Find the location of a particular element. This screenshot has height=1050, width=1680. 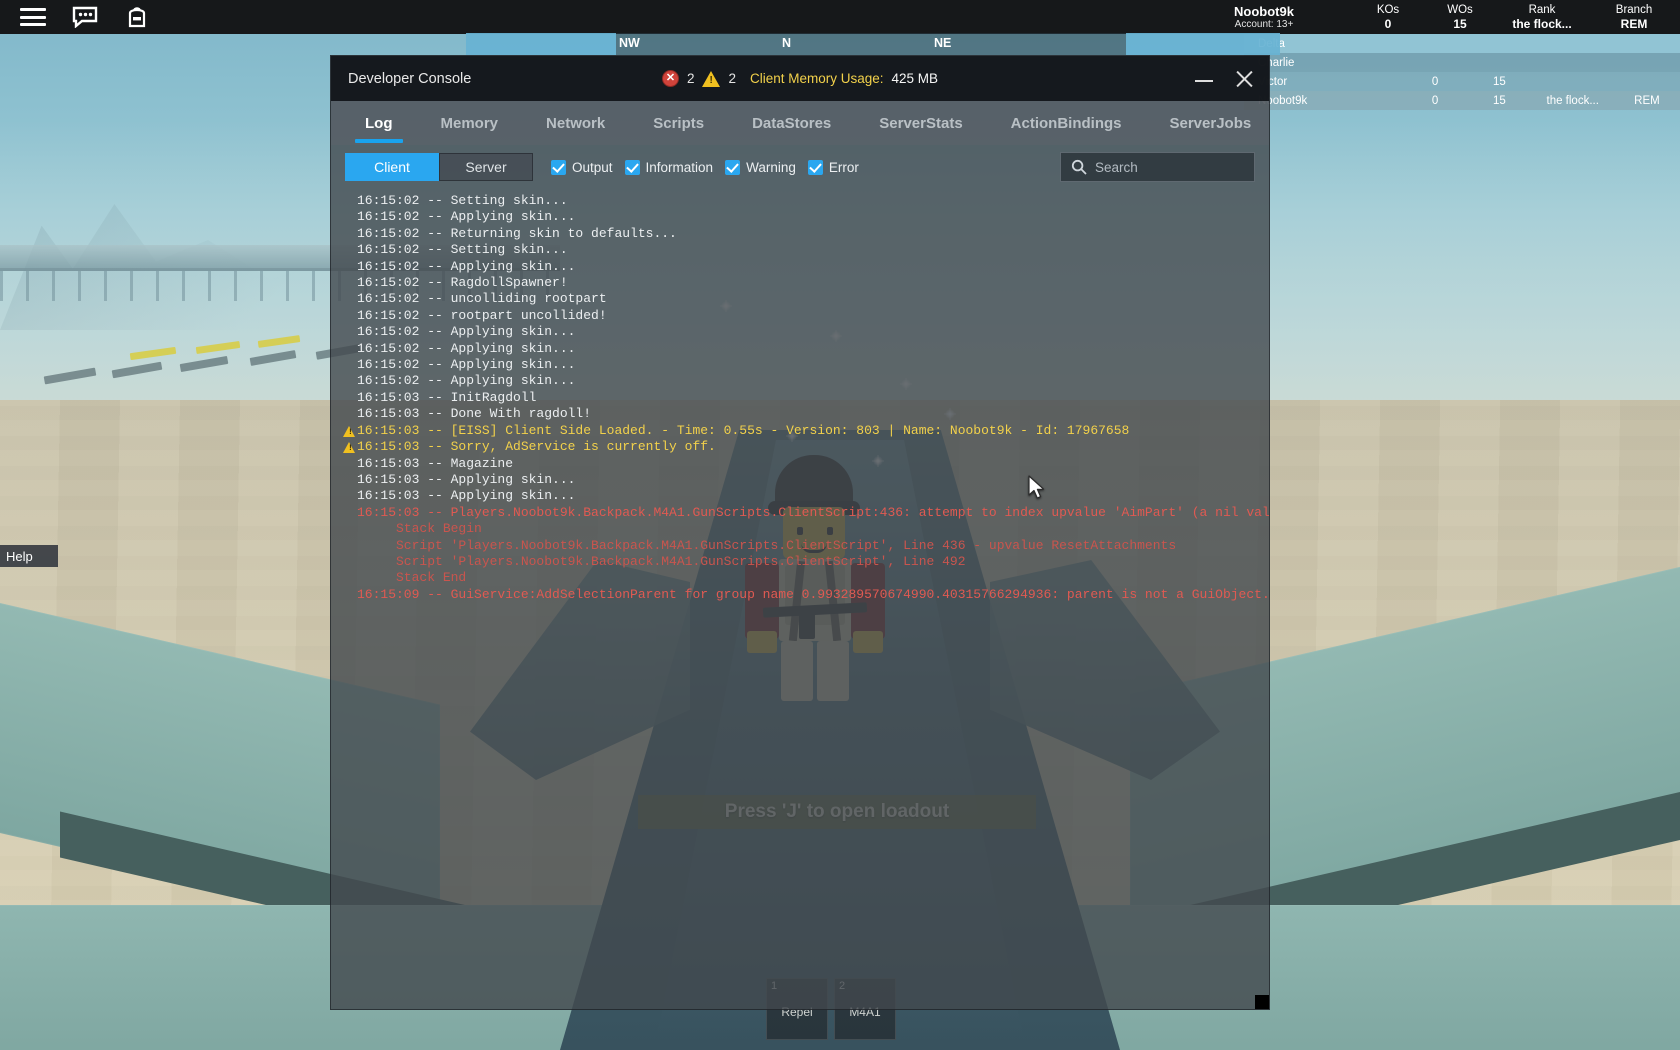

filter-error: Error is located at coordinates (833, 167).